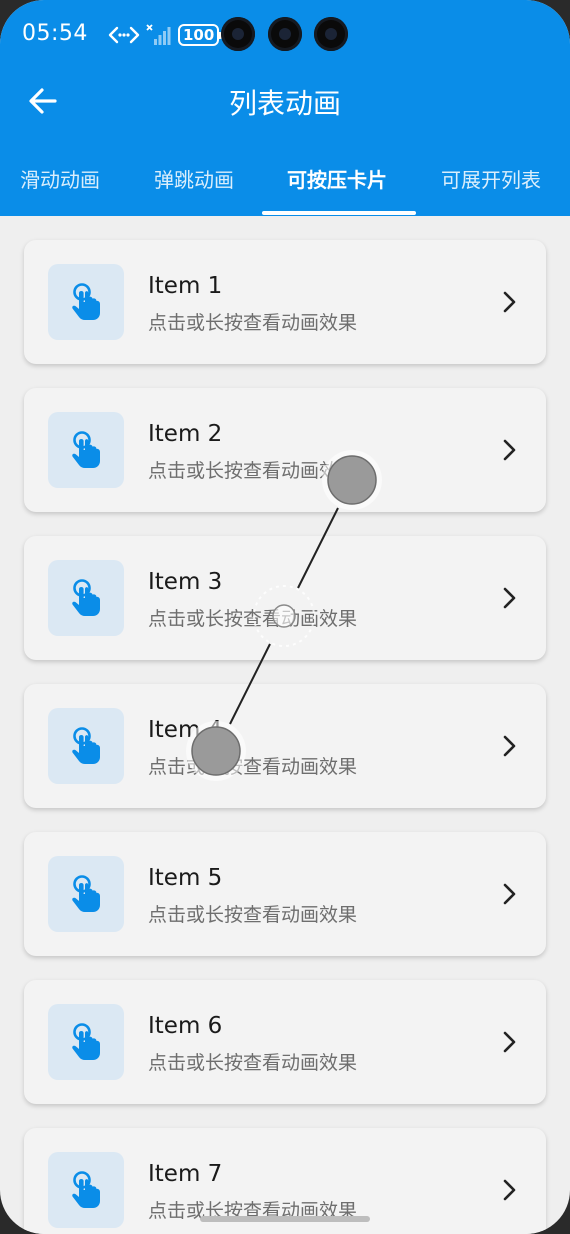  I want to click on tab-bar: 滑动动画 弹跳动画 可按压卡片 可展开列表, so click(285, 183).